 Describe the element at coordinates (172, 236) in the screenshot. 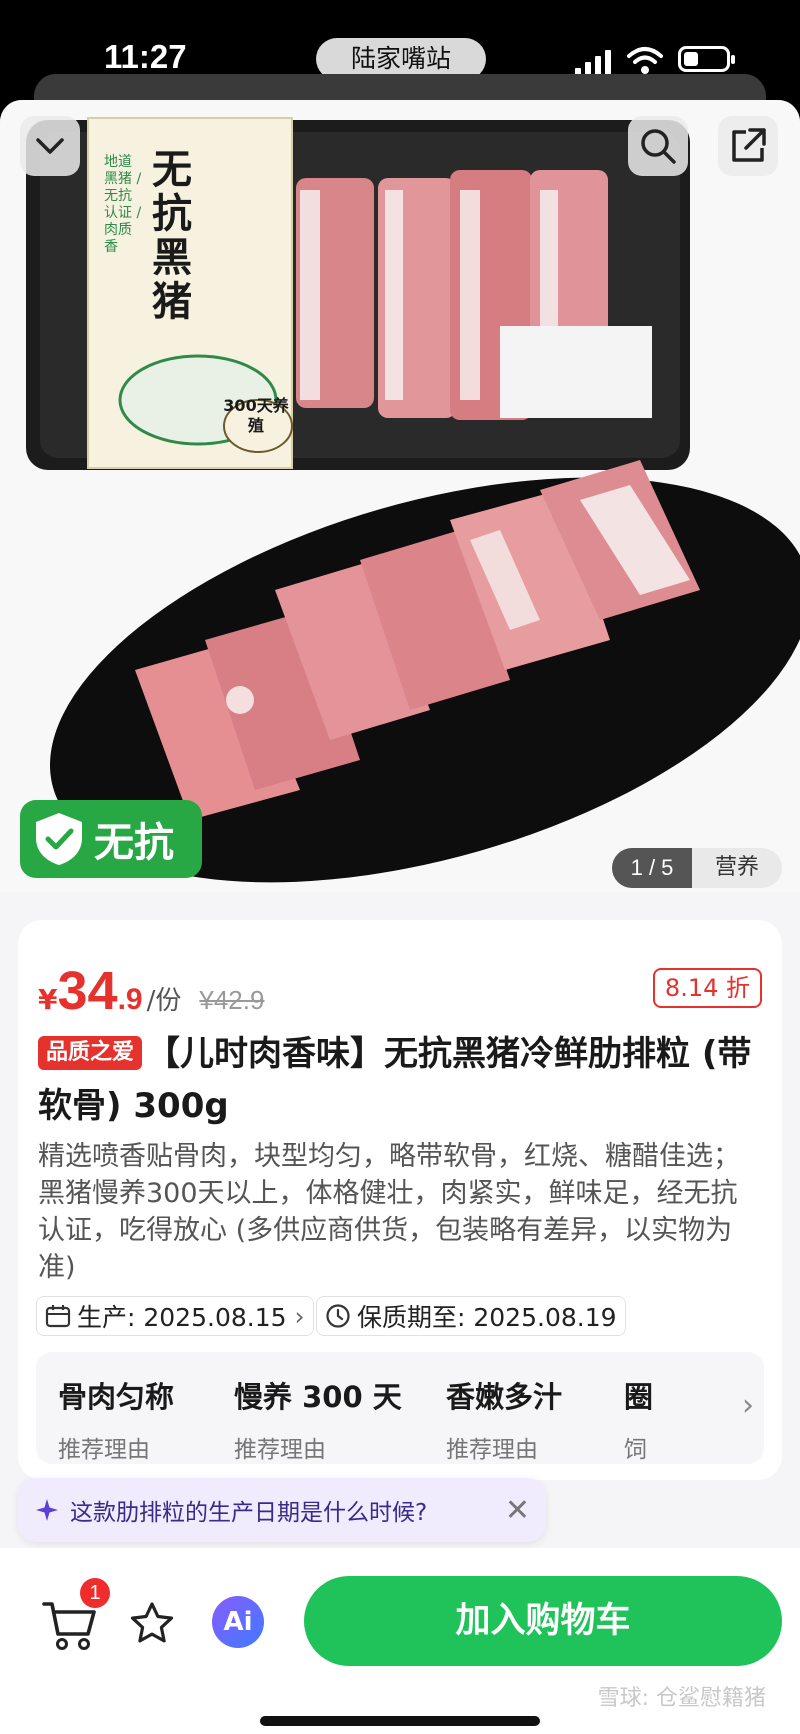

I see `package-brand-text: 无抗黑猪` at that location.